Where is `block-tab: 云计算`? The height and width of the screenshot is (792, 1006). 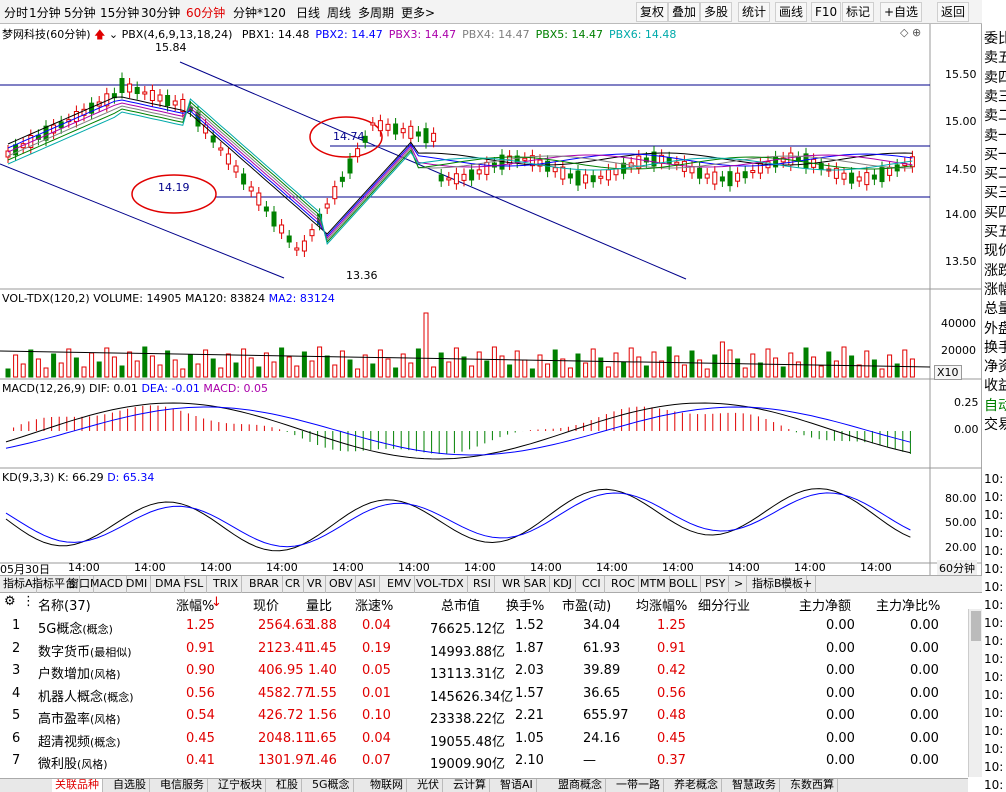 block-tab: 云计算 is located at coordinates (470, 785).